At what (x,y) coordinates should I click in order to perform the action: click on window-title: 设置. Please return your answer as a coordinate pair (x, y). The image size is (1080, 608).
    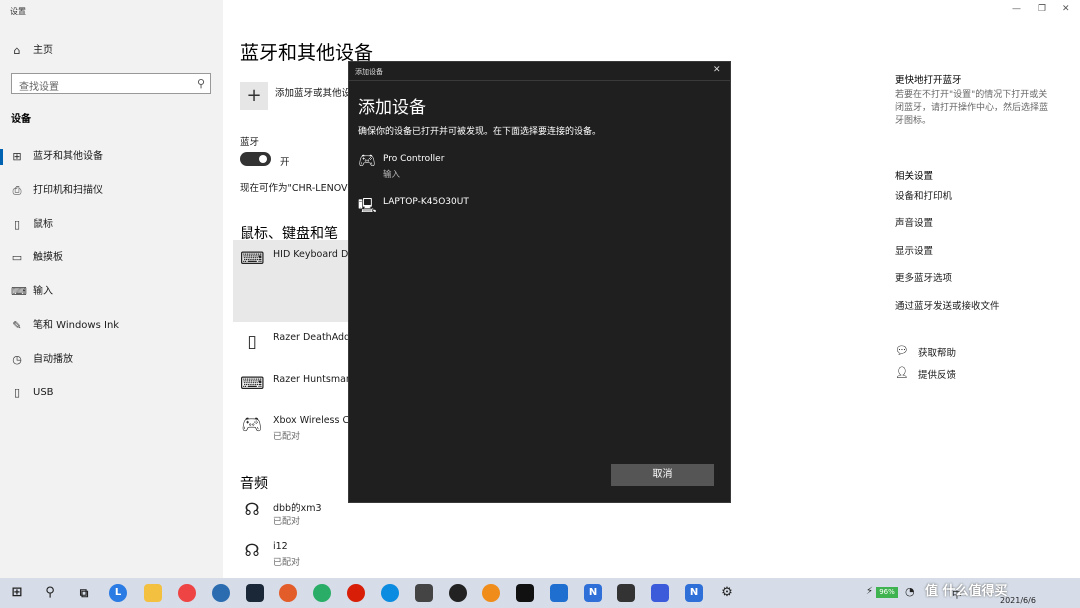
    Looking at the image, I should click on (18, 11).